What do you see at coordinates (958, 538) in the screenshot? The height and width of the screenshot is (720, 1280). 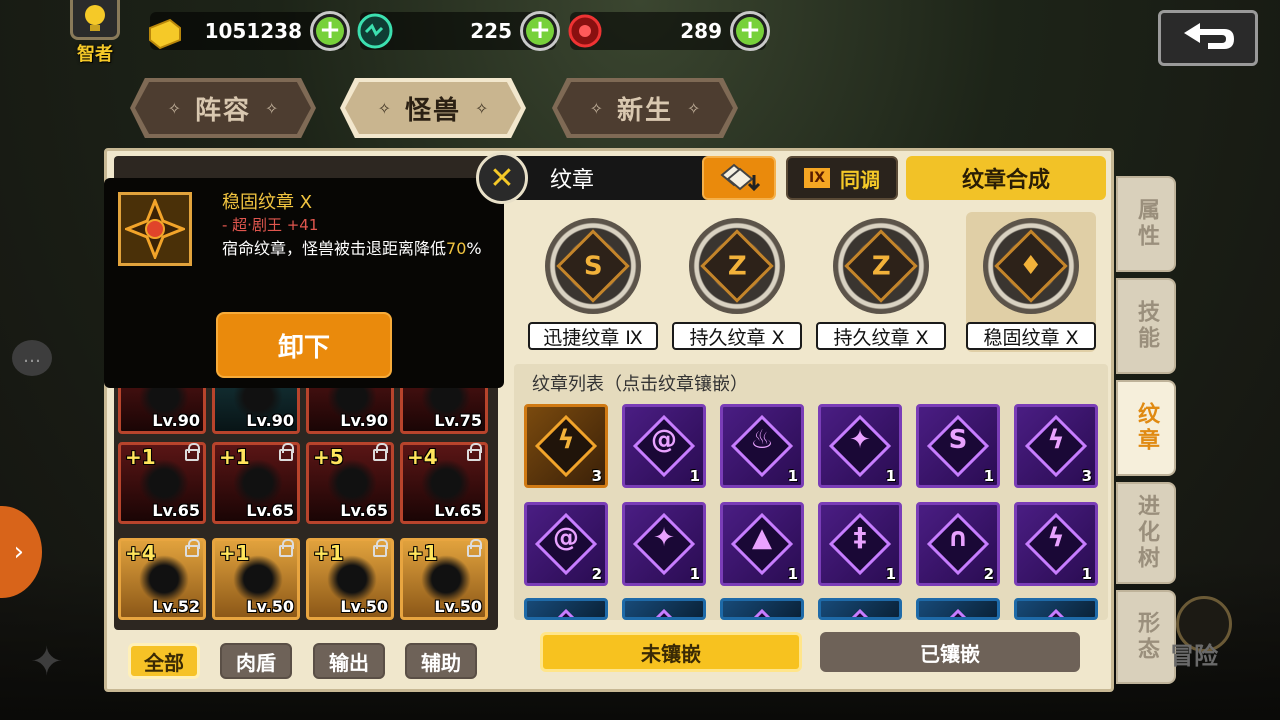 I see `emblem-glyph-icon: ∩` at bounding box center [958, 538].